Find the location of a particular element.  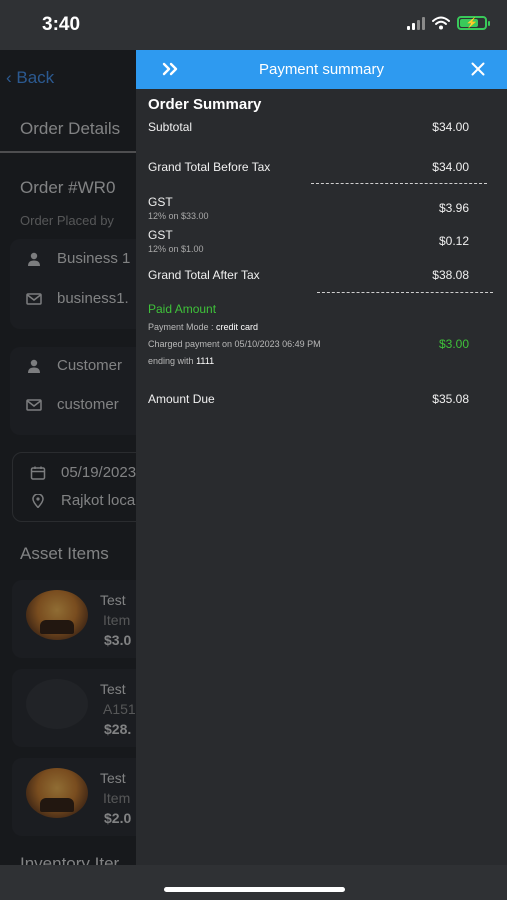

tax-sub: 12% on $1.00 is located at coordinates (176, 249).